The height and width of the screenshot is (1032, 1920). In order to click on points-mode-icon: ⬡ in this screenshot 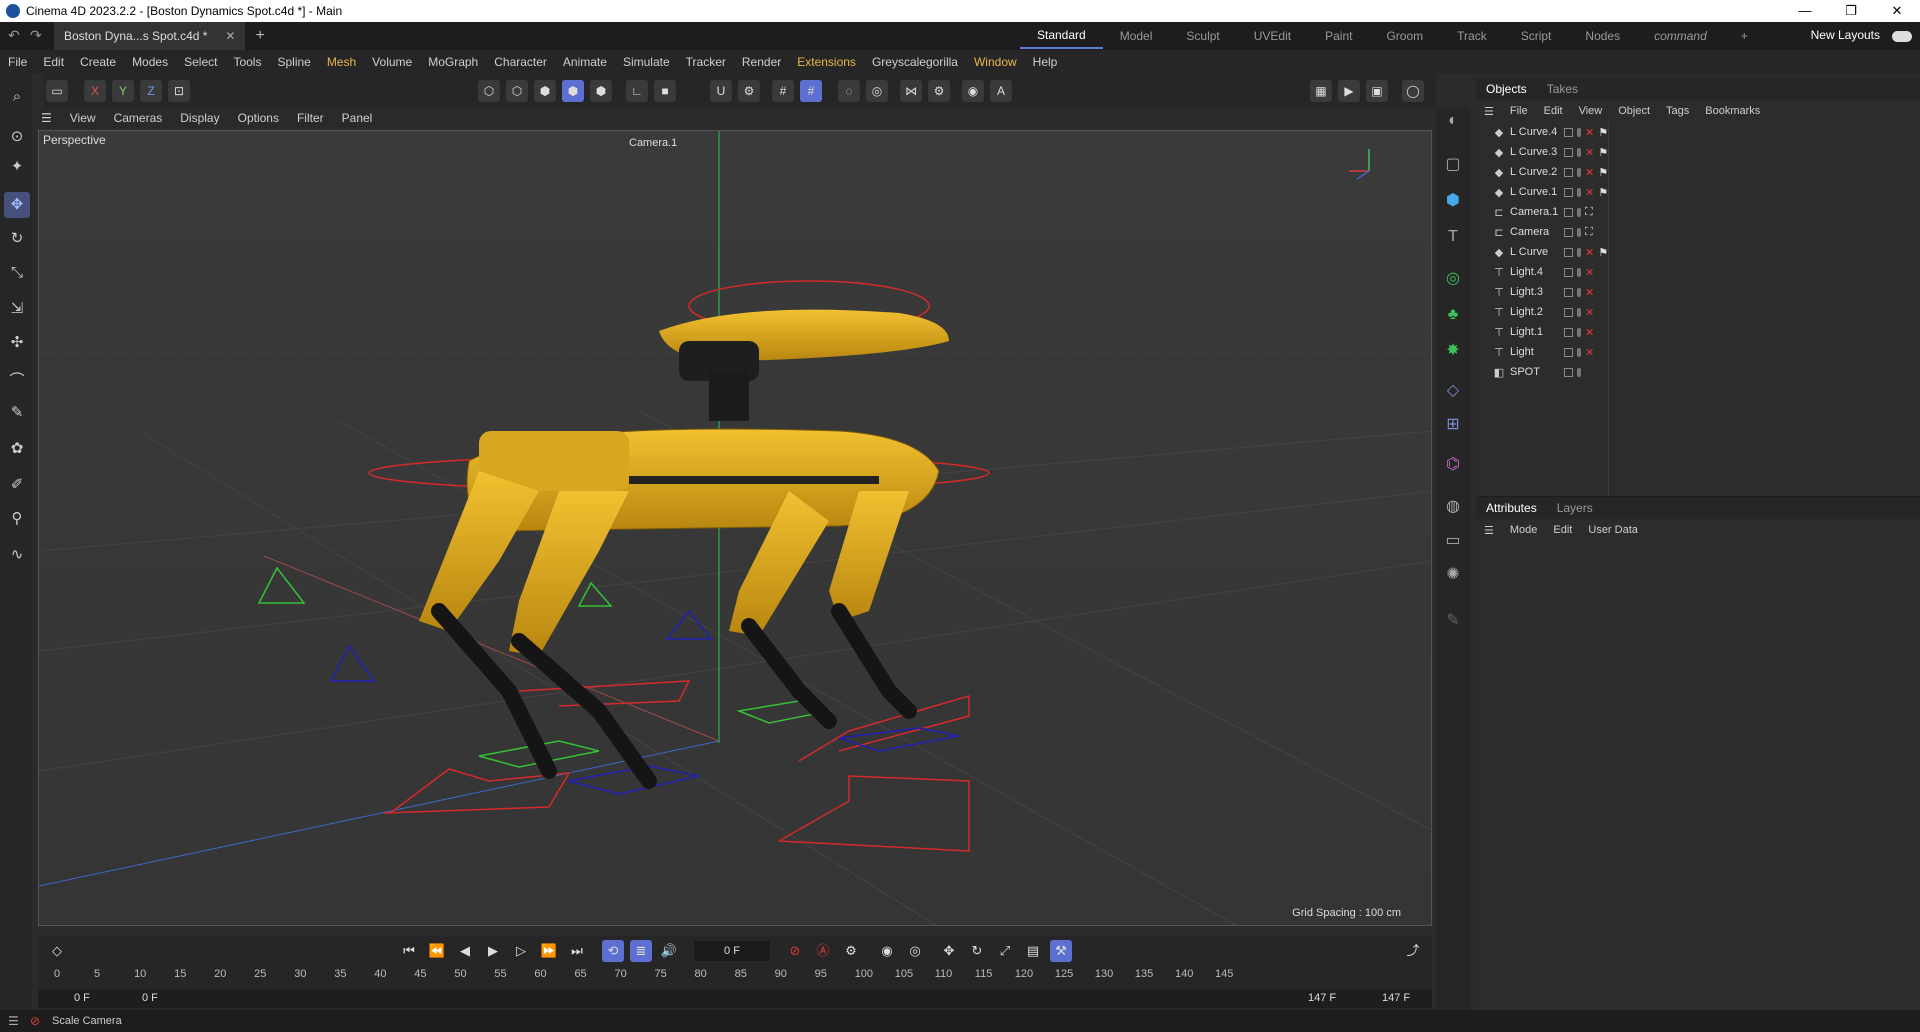, I will do `click(489, 91)`.